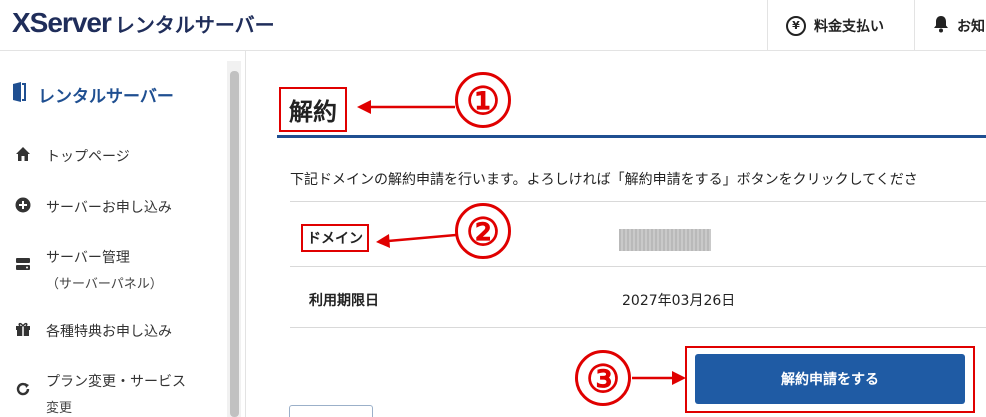 The width and height of the screenshot is (986, 417). What do you see at coordinates (194, 25) in the screenshot?
I see `logo-product: レンタルサーバー` at bounding box center [194, 25].